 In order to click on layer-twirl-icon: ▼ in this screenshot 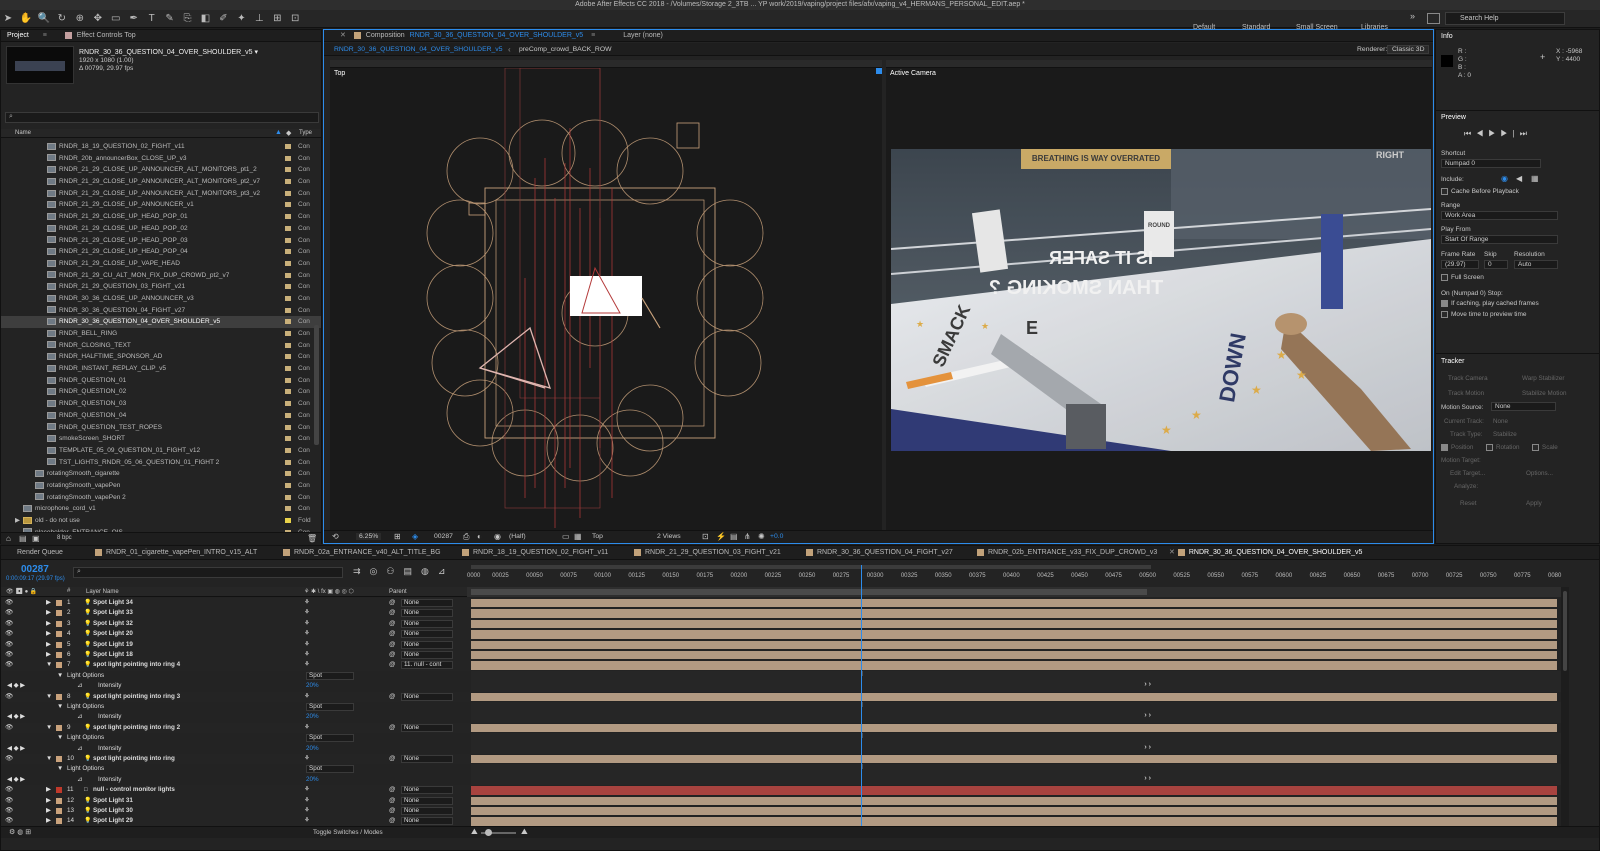, I will do `click(49, 759)`.